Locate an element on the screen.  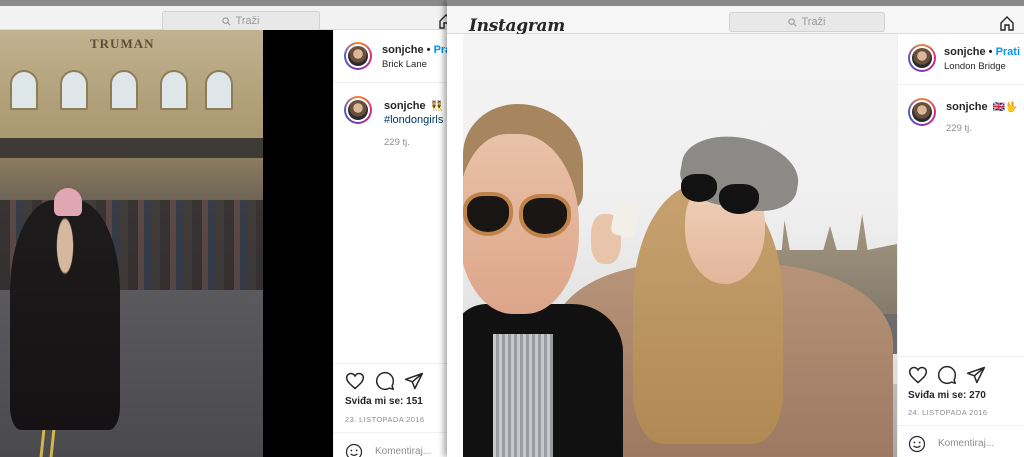
woman-in-black is located at coordinates (65, 315).